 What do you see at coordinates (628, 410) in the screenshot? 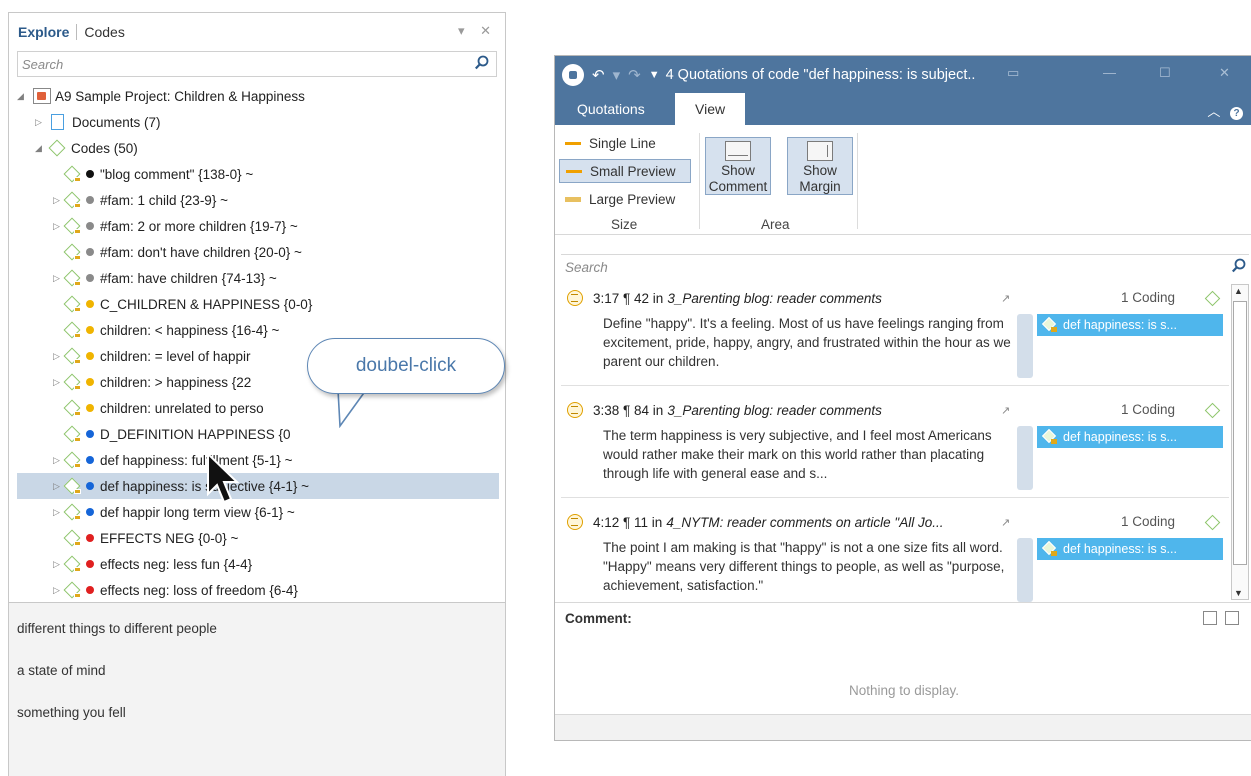
I see `quotation-id: 3:38 ¶ 84 in` at bounding box center [628, 410].